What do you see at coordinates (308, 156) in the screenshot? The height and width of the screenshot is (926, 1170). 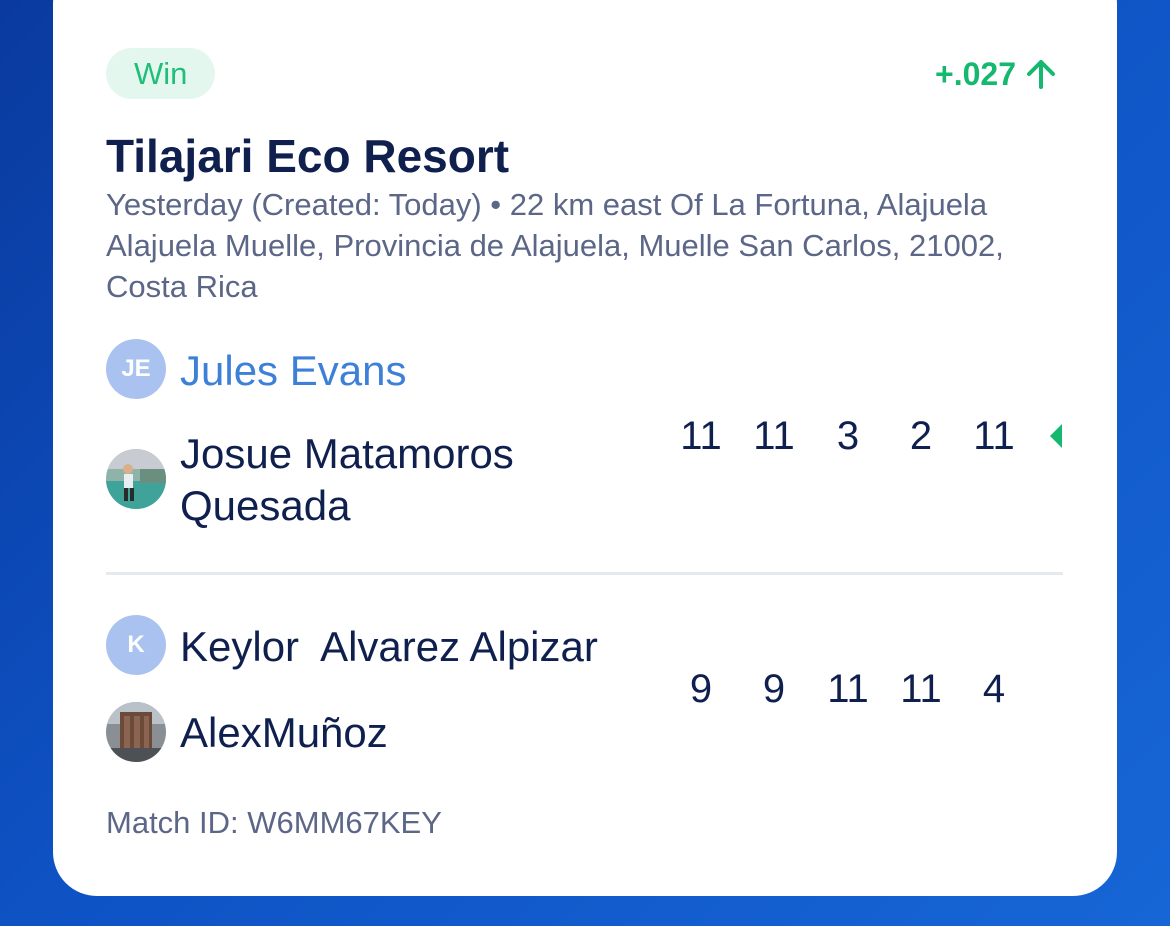 I see `venue-title: Tilajari Eco Resort` at bounding box center [308, 156].